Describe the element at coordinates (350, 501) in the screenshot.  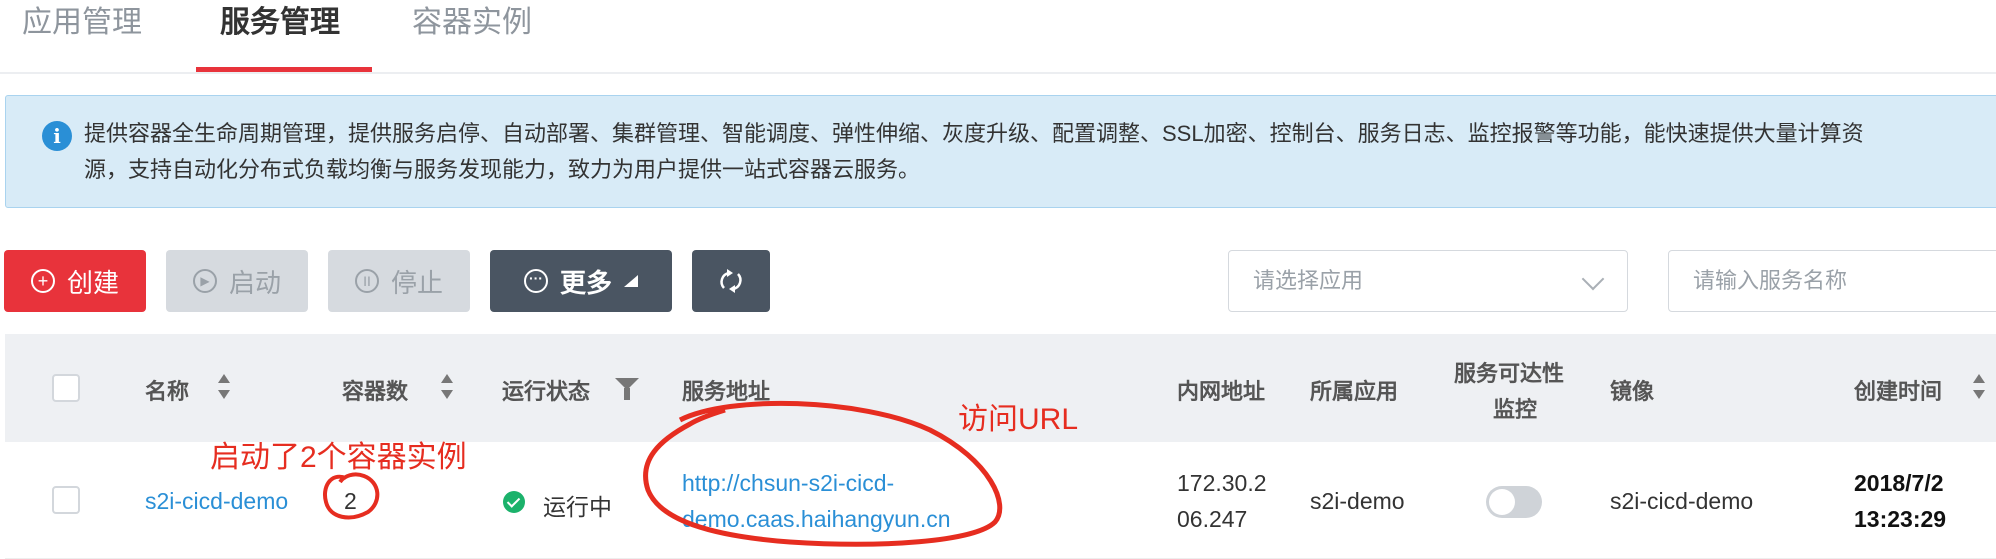
I see `container-count: 2` at that location.